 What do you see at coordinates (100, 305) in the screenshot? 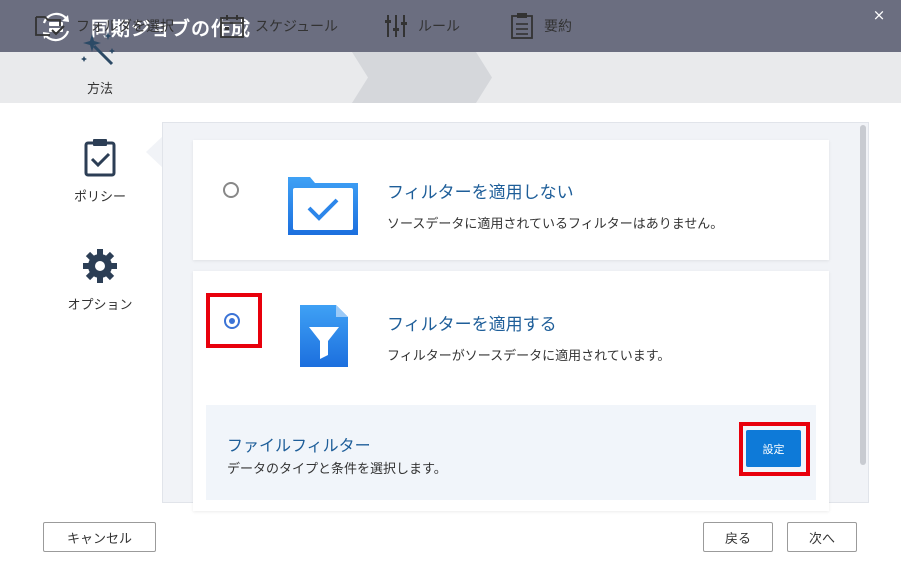
I see `sidebar-item-label: オプション` at bounding box center [100, 305].